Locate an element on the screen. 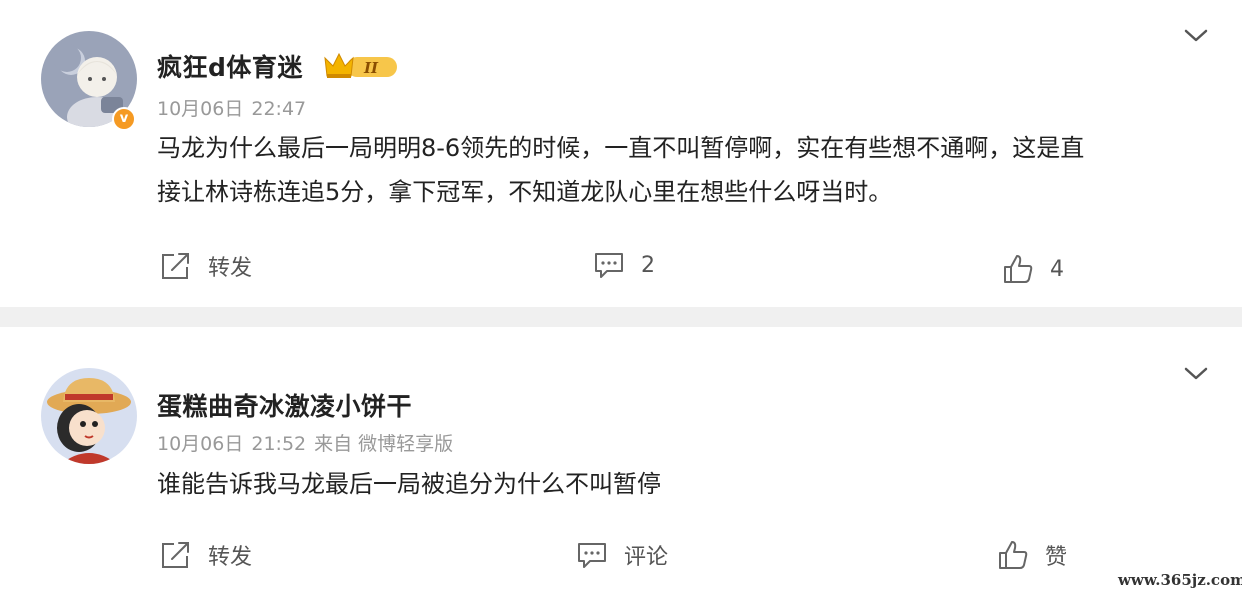 The image size is (1242, 596). username: 蛋糕曲奇冰激凌小饼干 is located at coordinates (284, 405).